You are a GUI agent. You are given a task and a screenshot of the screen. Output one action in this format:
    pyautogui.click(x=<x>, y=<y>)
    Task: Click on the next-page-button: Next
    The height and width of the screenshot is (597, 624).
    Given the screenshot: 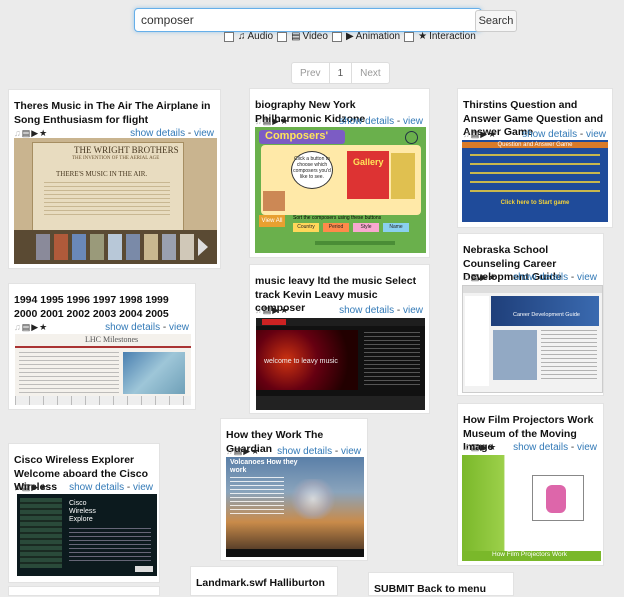 What is the action you would take?
    pyautogui.click(x=370, y=73)
    